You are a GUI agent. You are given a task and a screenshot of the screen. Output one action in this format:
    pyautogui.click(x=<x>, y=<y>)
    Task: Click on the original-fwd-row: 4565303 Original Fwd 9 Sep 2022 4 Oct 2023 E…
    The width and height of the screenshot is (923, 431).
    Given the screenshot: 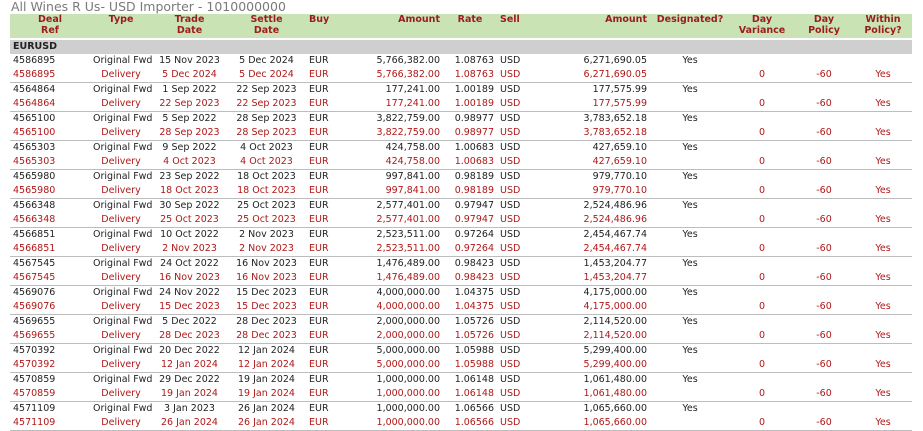 What is the action you would take?
    pyautogui.click(x=461, y=148)
    